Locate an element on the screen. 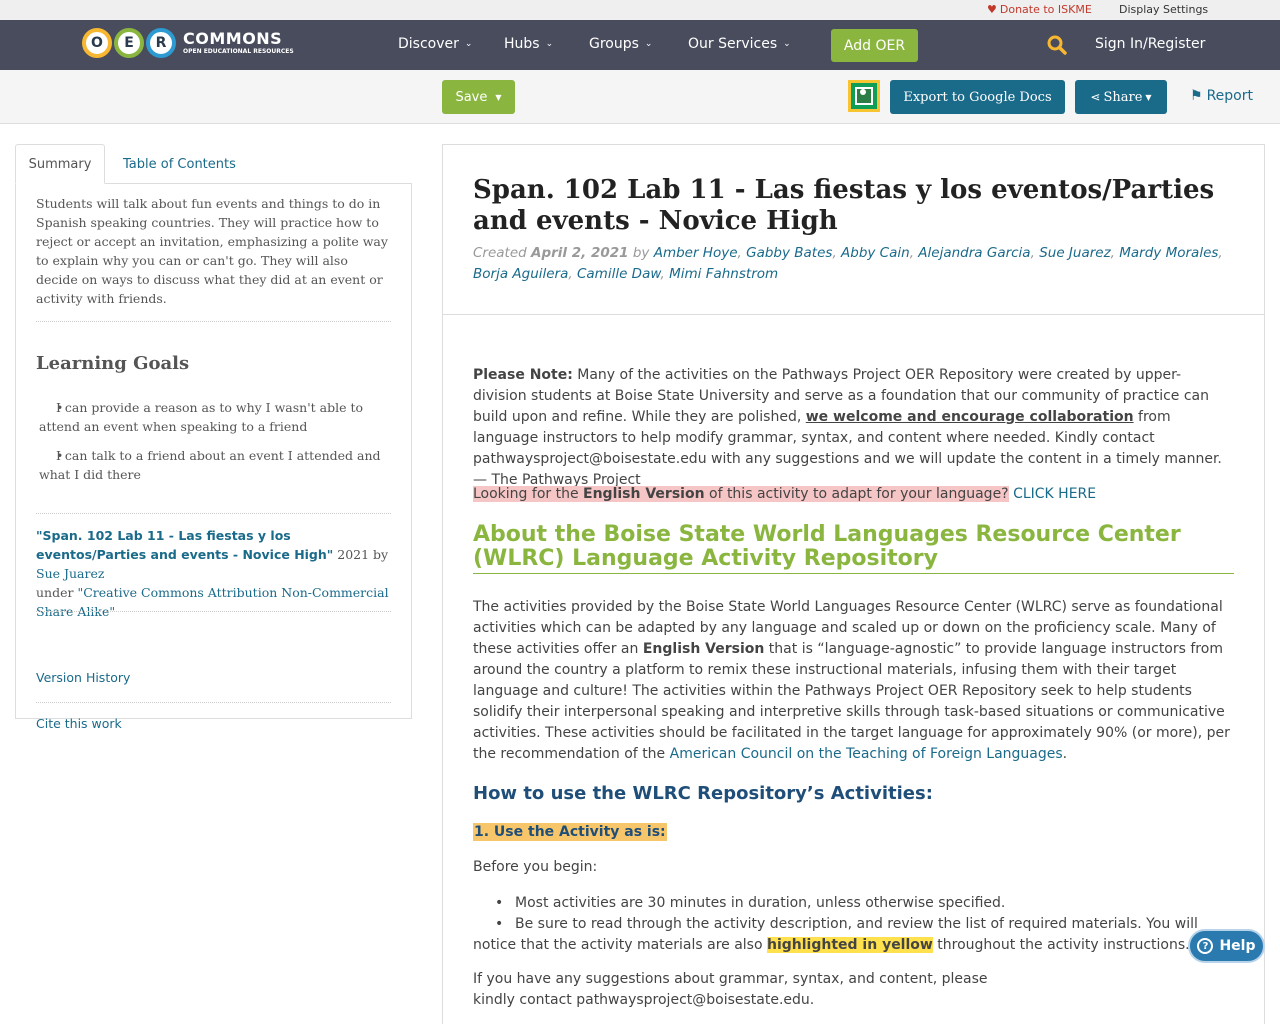 This screenshot has height=1024, width=1280. collaboration-link: we welcome and encourage collaboration is located at coordinates (970, 417).